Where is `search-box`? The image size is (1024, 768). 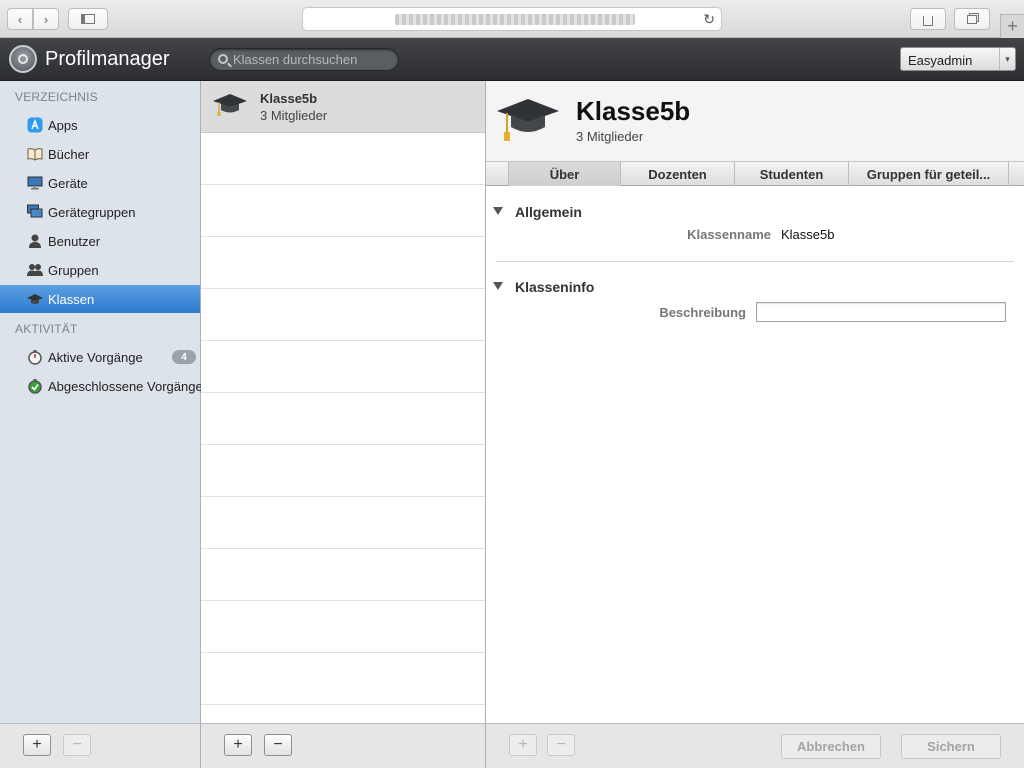
search-box is located at coordinates (304, 59).